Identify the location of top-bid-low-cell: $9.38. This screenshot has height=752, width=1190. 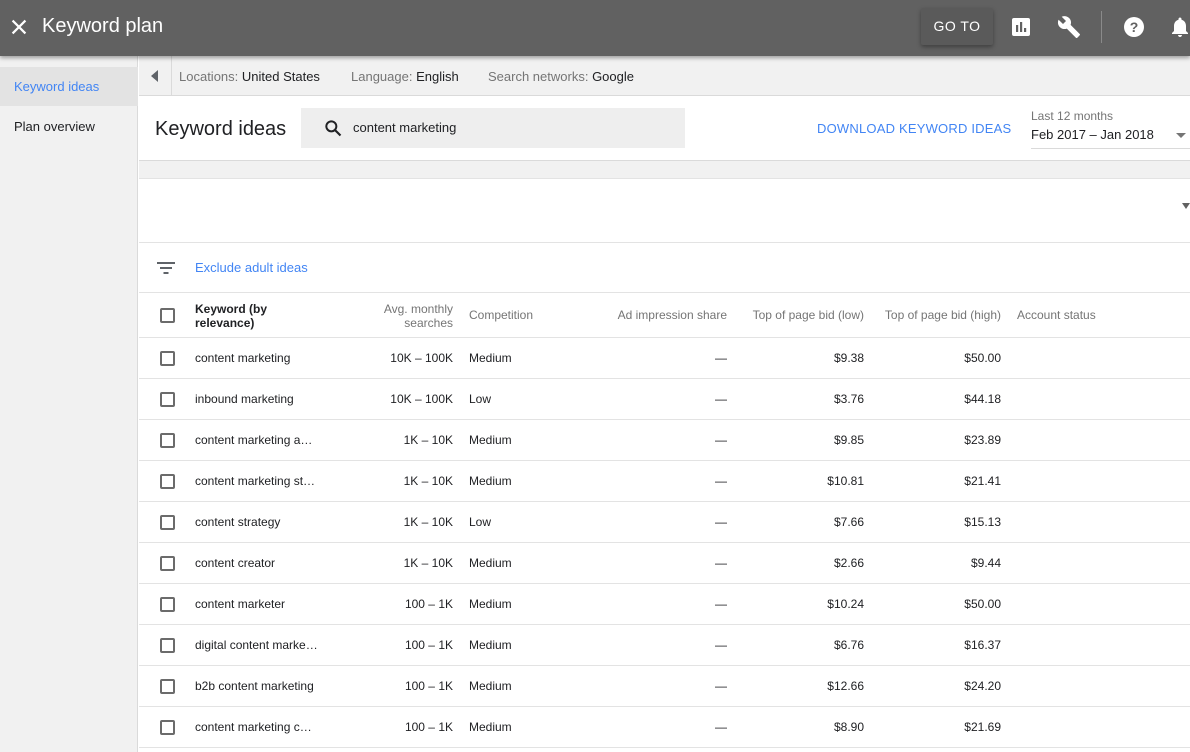
(848, 358).